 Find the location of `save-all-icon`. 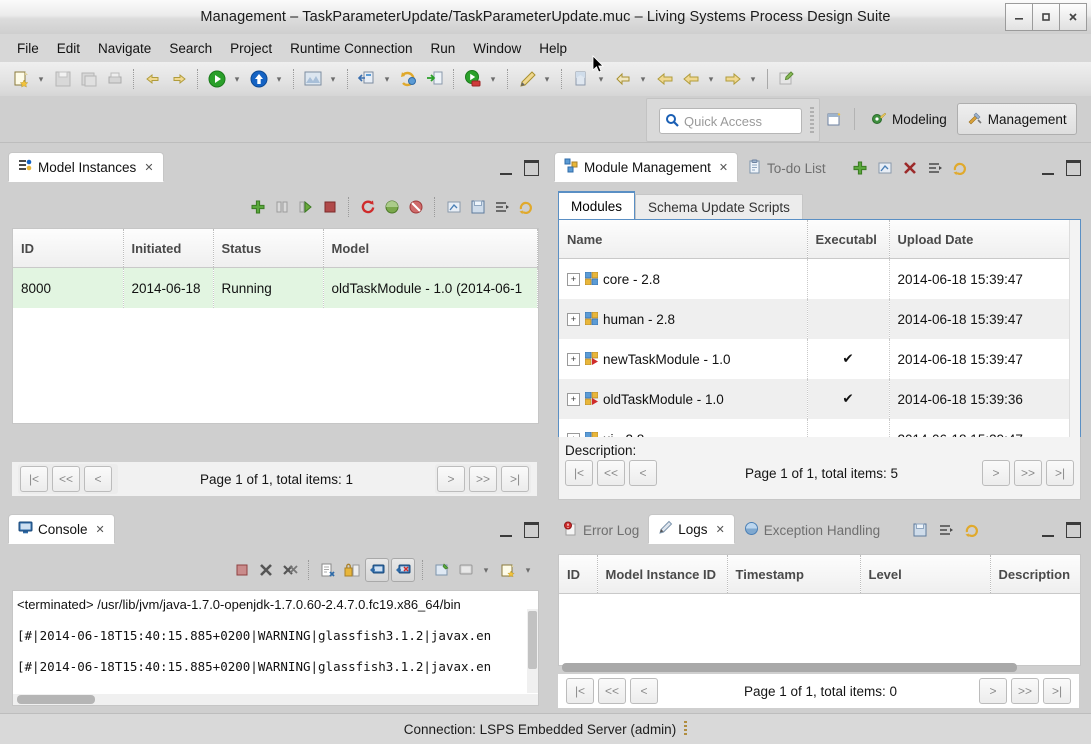

save-all-icon is located at coordinates (89, 79).